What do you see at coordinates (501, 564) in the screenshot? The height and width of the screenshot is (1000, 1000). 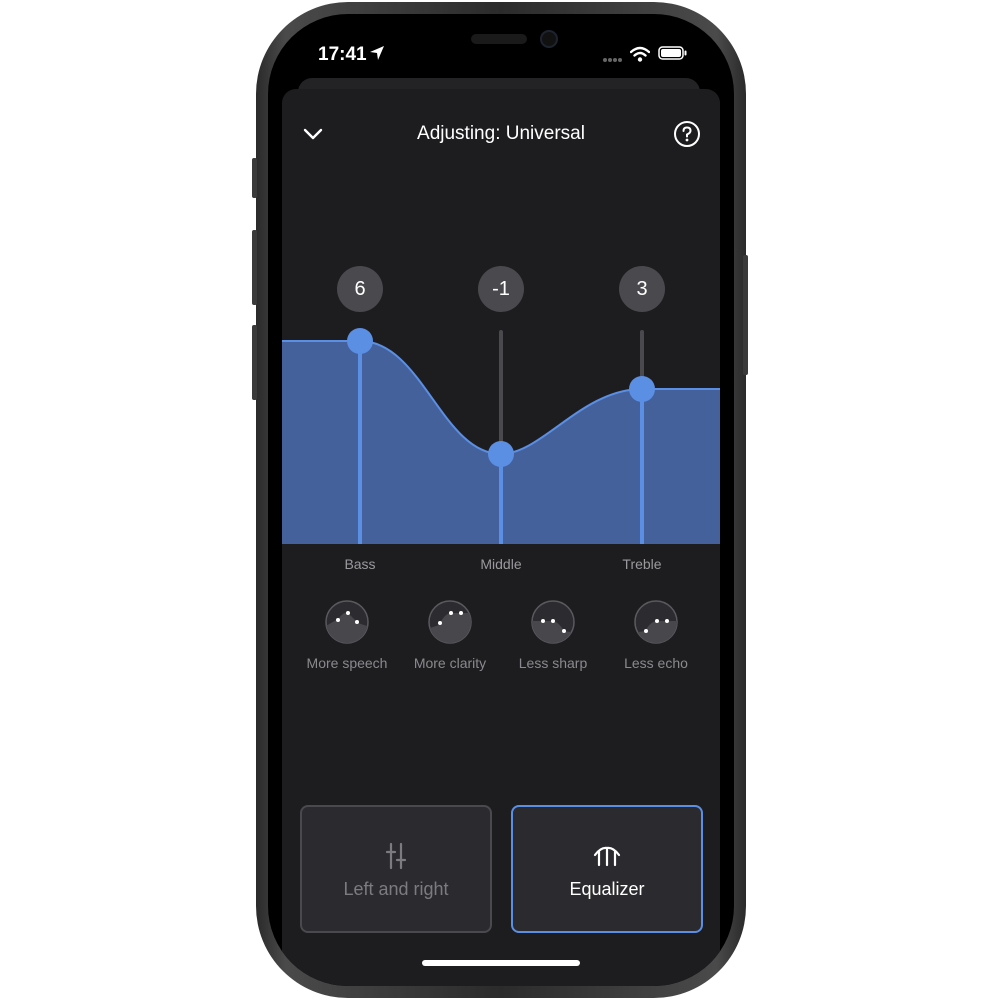 I see `band-label-middle: Middle` at bounding box center [501, 564].